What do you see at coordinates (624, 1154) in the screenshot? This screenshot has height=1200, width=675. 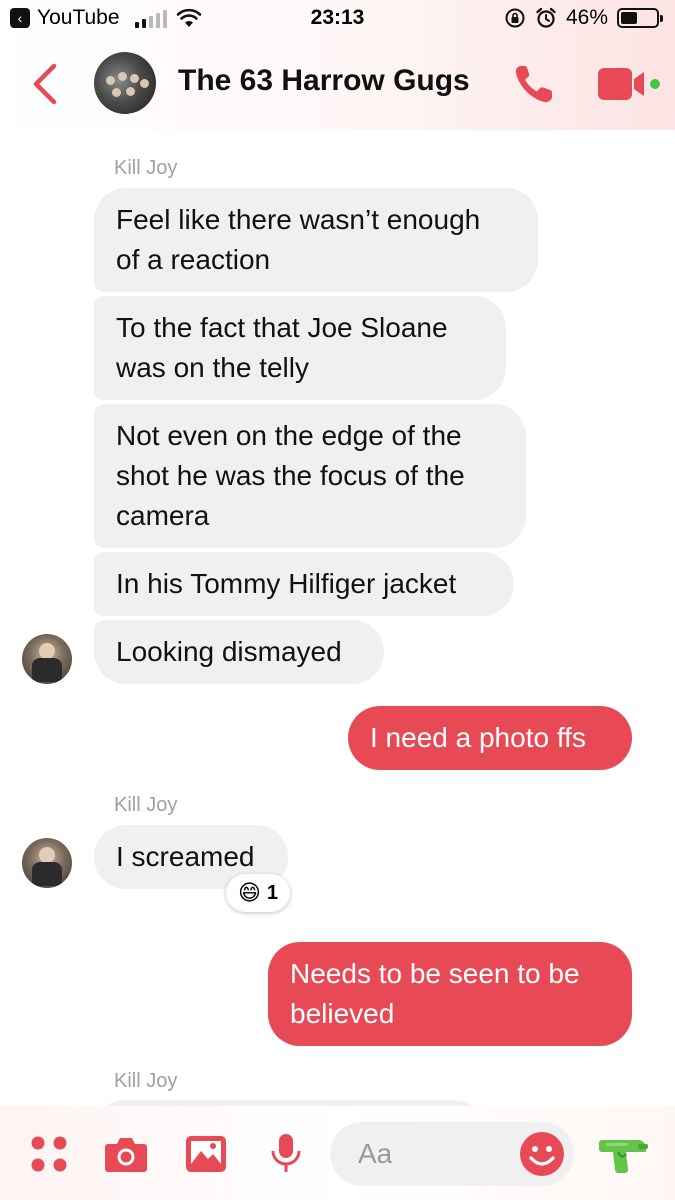 I see `water-gun-icon` at bounding box center [624, 1154].